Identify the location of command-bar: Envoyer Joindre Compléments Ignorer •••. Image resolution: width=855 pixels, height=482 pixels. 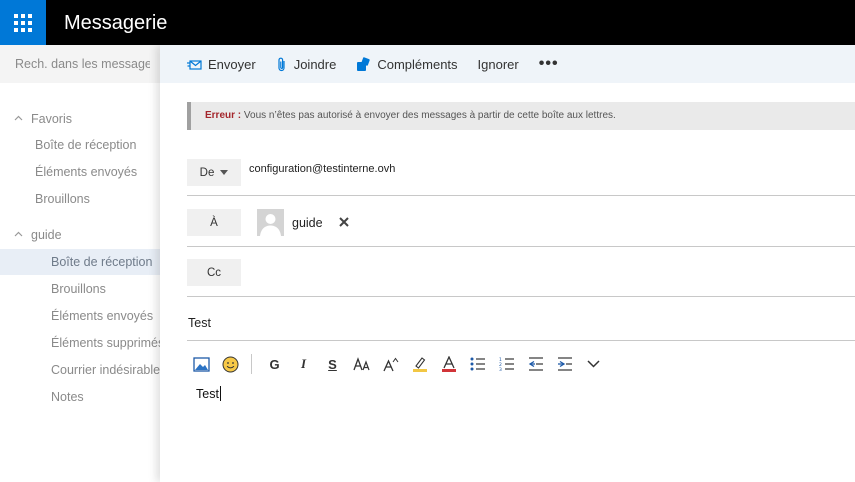
(507, 64).